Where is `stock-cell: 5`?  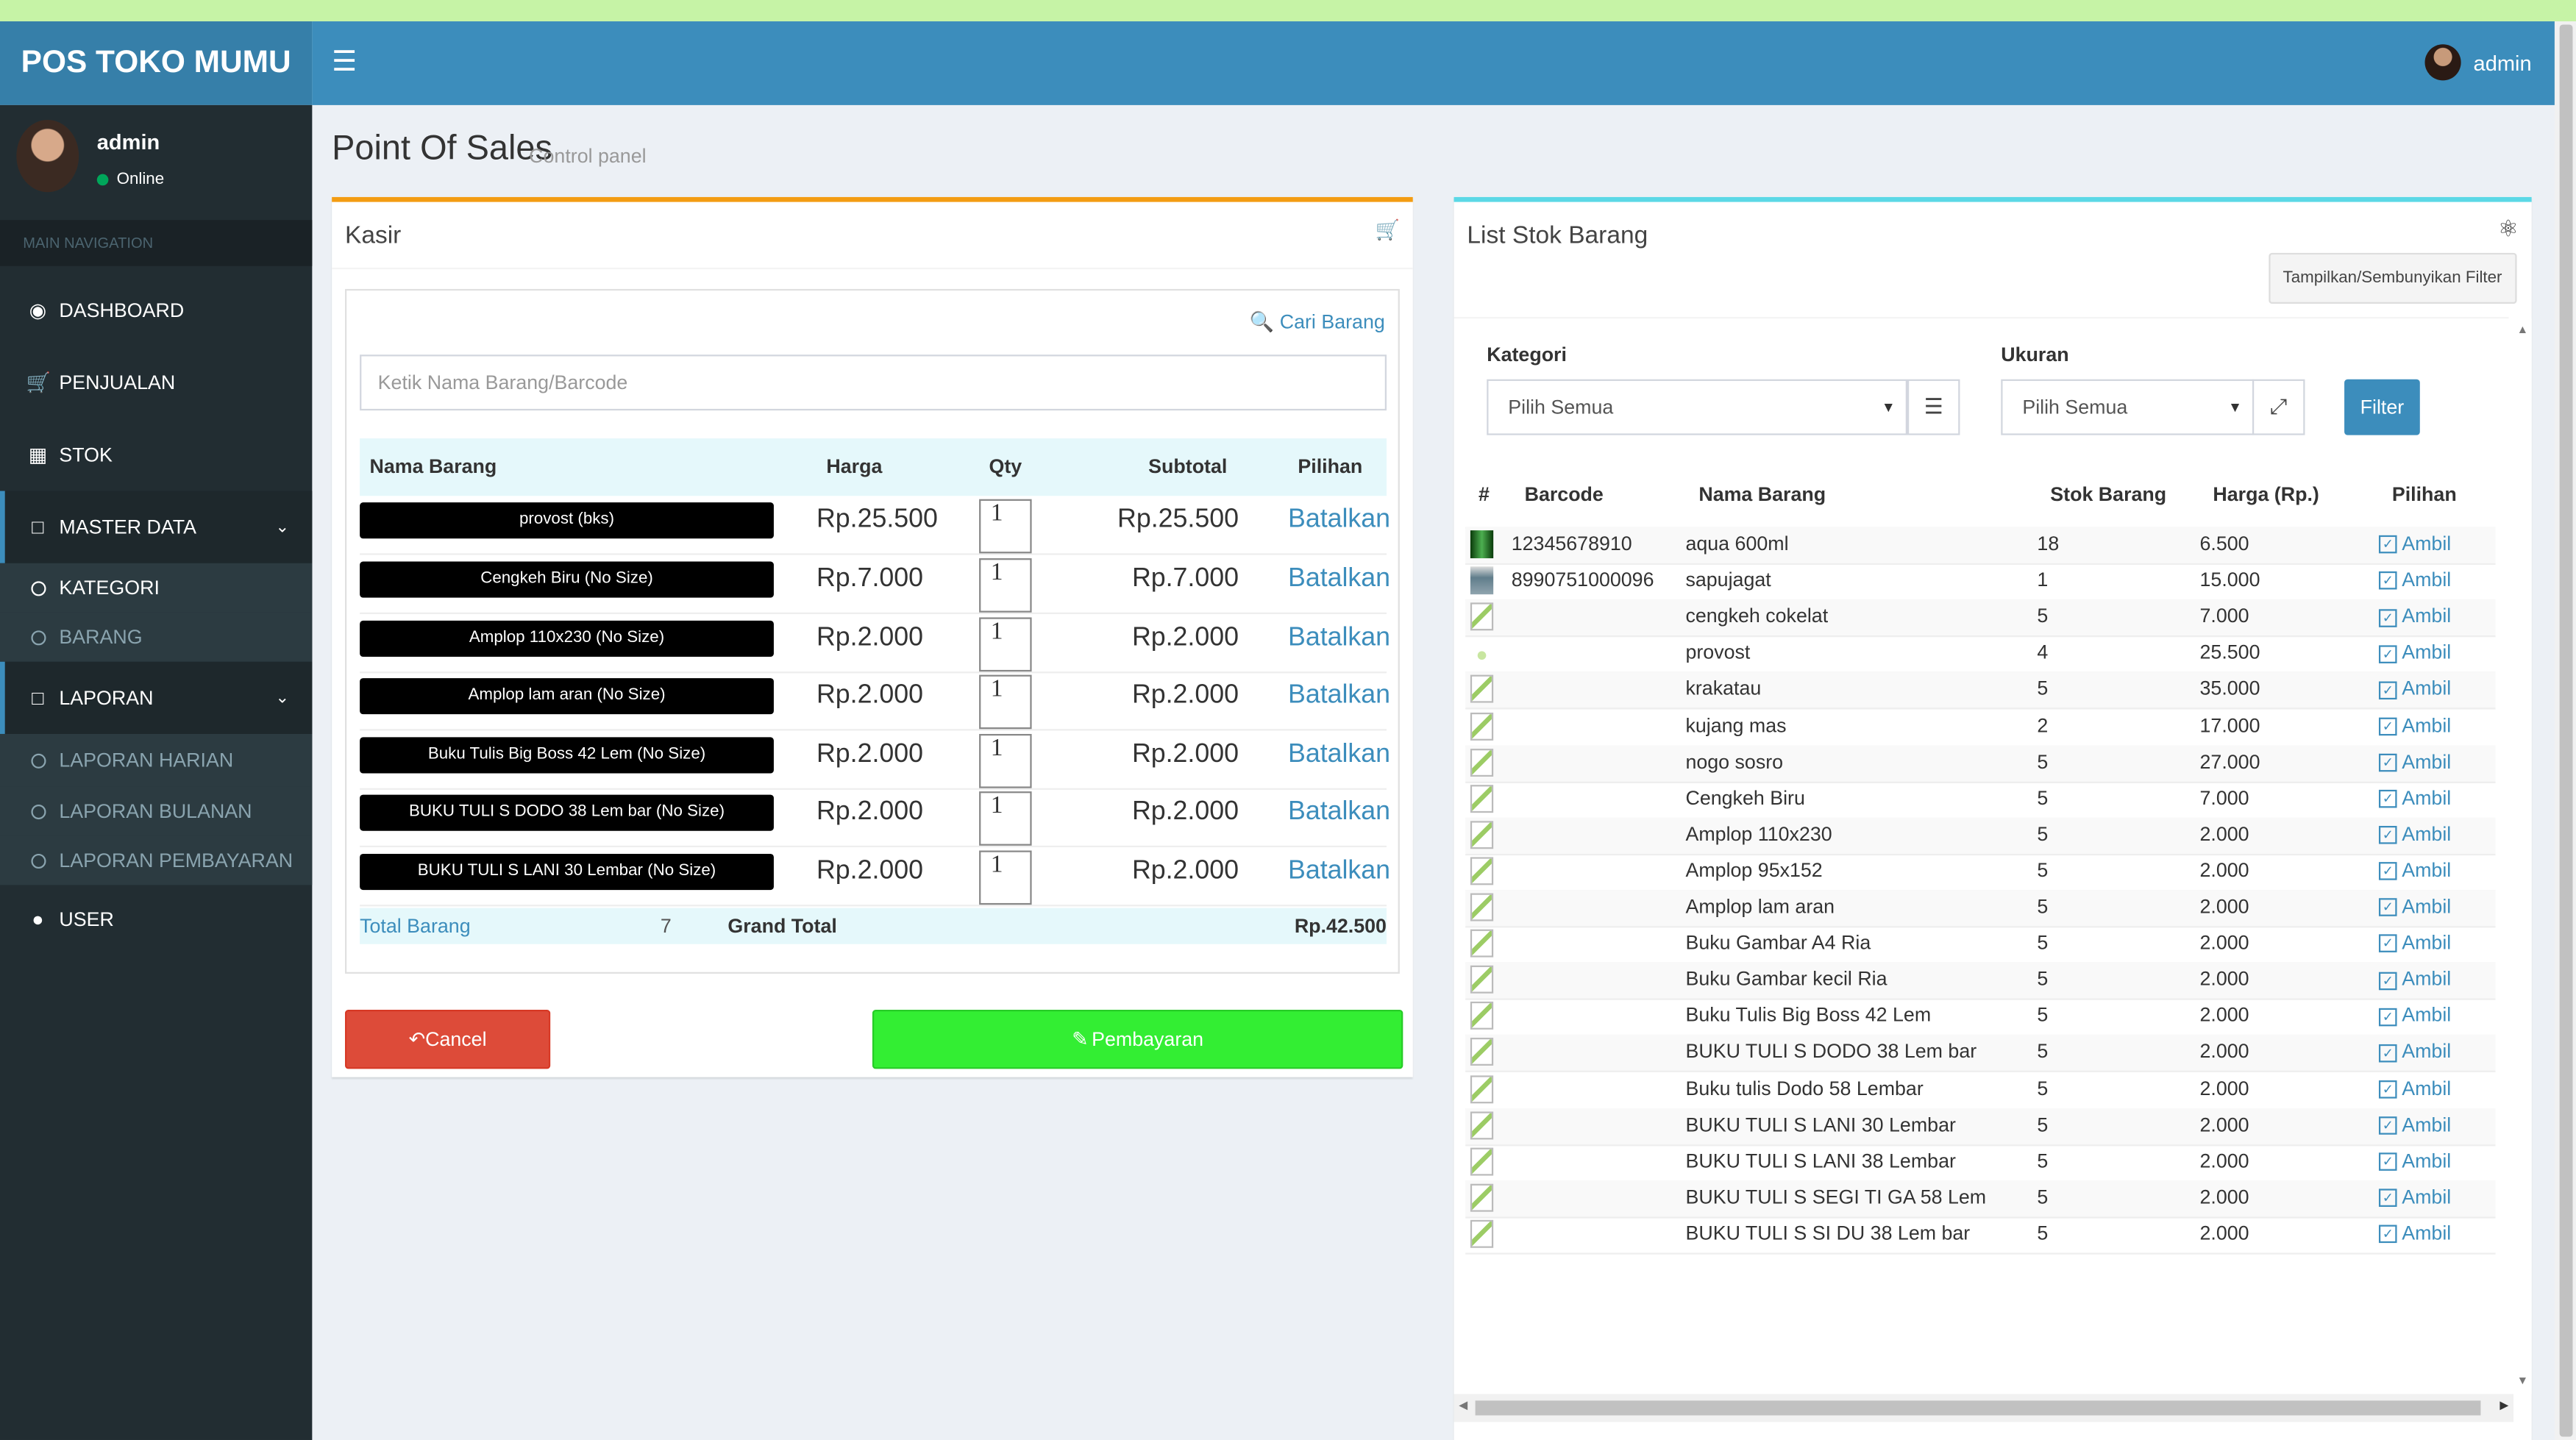
stock-cell: 5 is located at coordinates (2043, 1196).